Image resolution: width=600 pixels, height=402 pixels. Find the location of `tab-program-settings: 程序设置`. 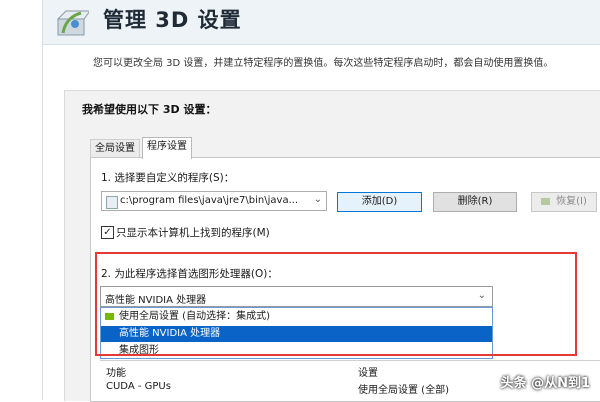

tab-program-settings: 程序设置 is located at coordinates (167, 148).